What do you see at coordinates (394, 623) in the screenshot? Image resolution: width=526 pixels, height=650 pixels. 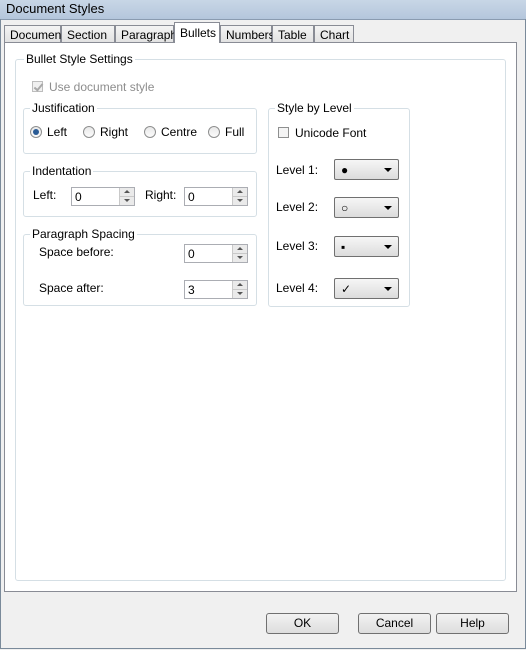 I see `cancel-button: Cancel` at bounding box center [394, 623].